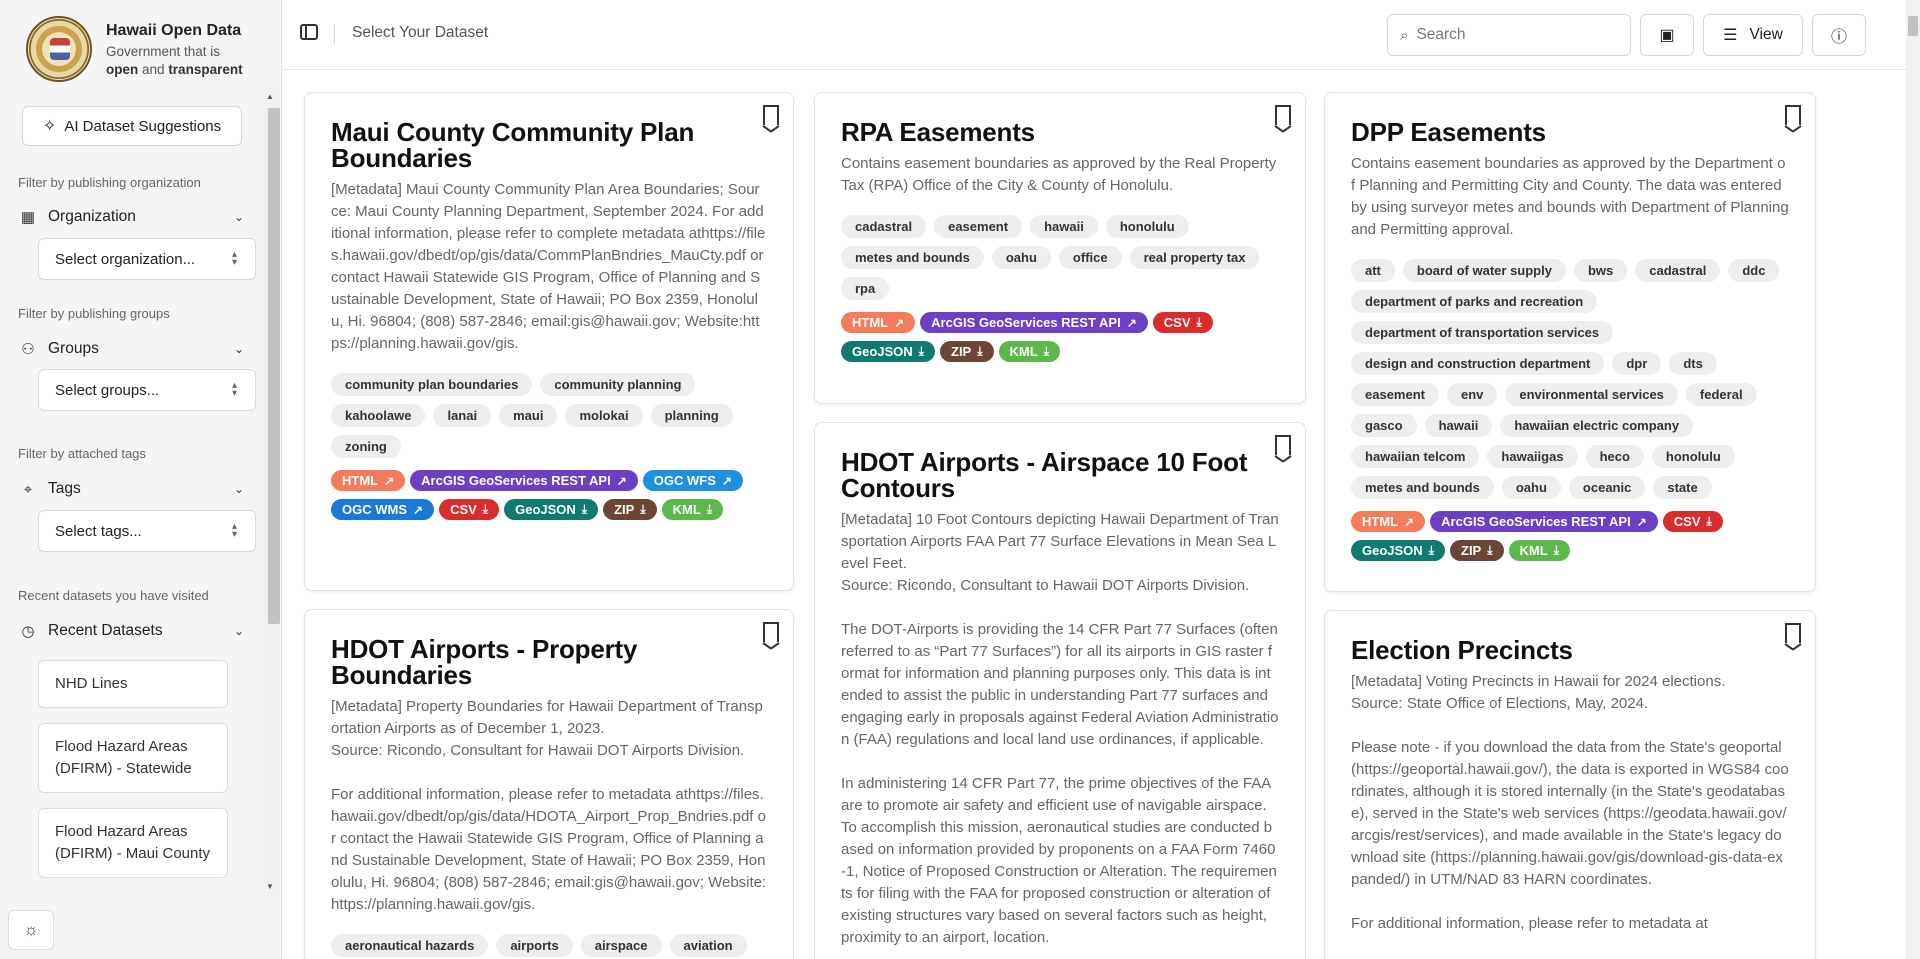 This screenshot has height=959, width=1920. I want to click on tag-chip: dts, so click(1693, 363).